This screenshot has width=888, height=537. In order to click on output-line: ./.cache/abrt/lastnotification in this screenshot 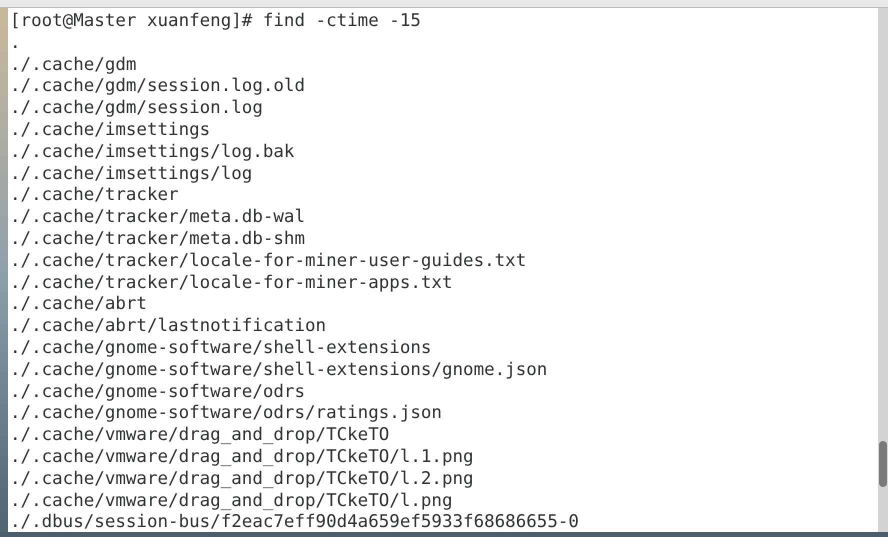, I will do `click(168, 327)`.